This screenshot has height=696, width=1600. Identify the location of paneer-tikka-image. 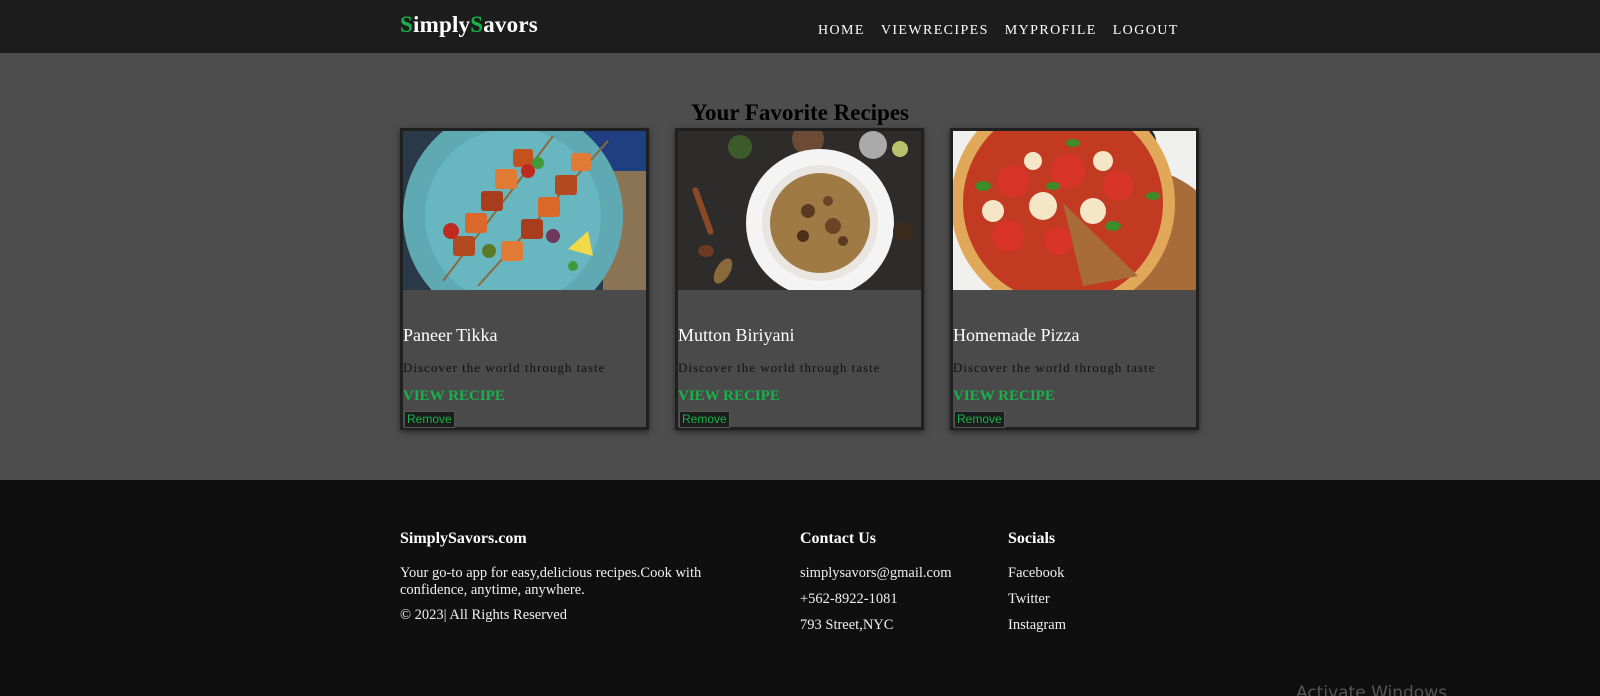
(524, 210).